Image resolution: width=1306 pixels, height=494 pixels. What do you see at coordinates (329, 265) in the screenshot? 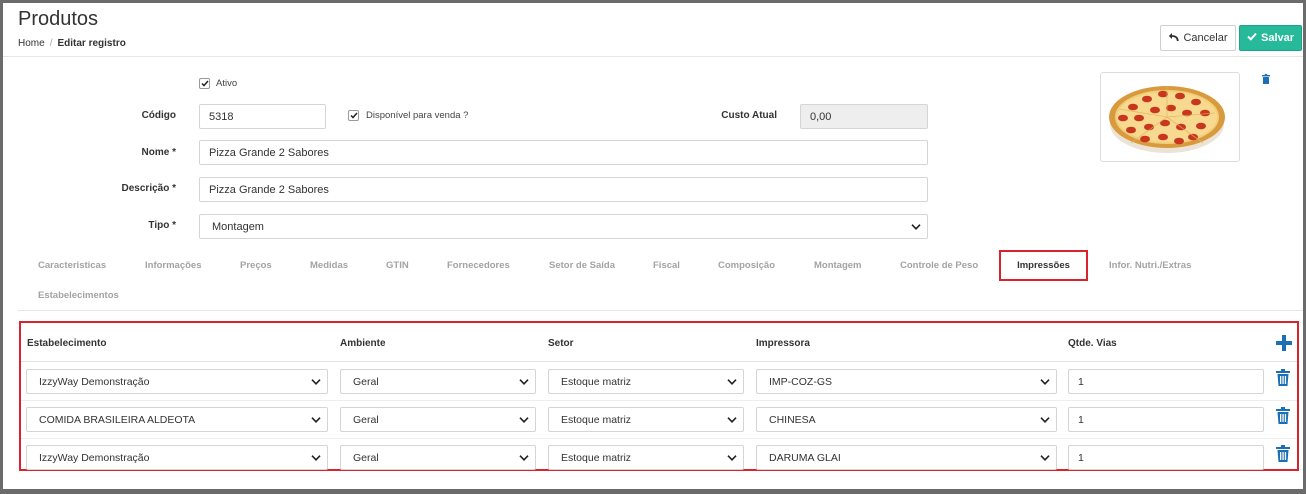
I see `tab-medidas: Medidas` at bounding box center [329, 265].